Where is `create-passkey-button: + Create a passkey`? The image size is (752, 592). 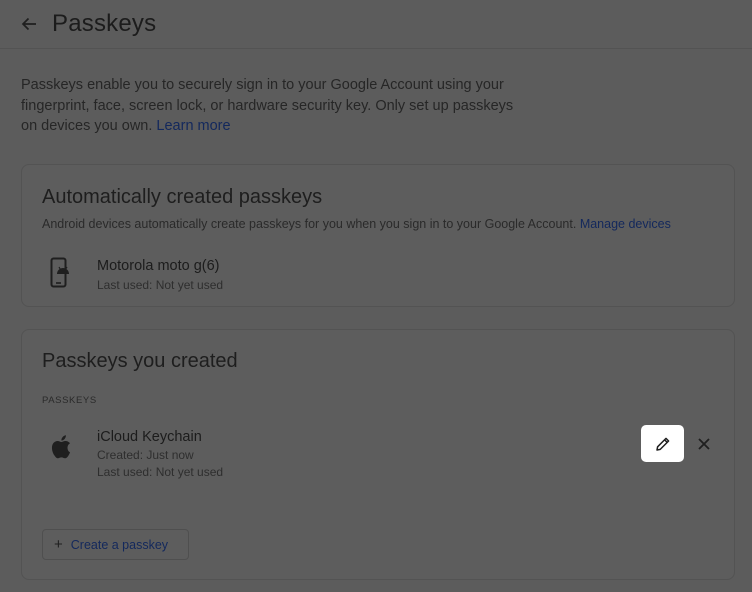
create-passkey-button: + Create a passkey is located at coordinates (115, 544).